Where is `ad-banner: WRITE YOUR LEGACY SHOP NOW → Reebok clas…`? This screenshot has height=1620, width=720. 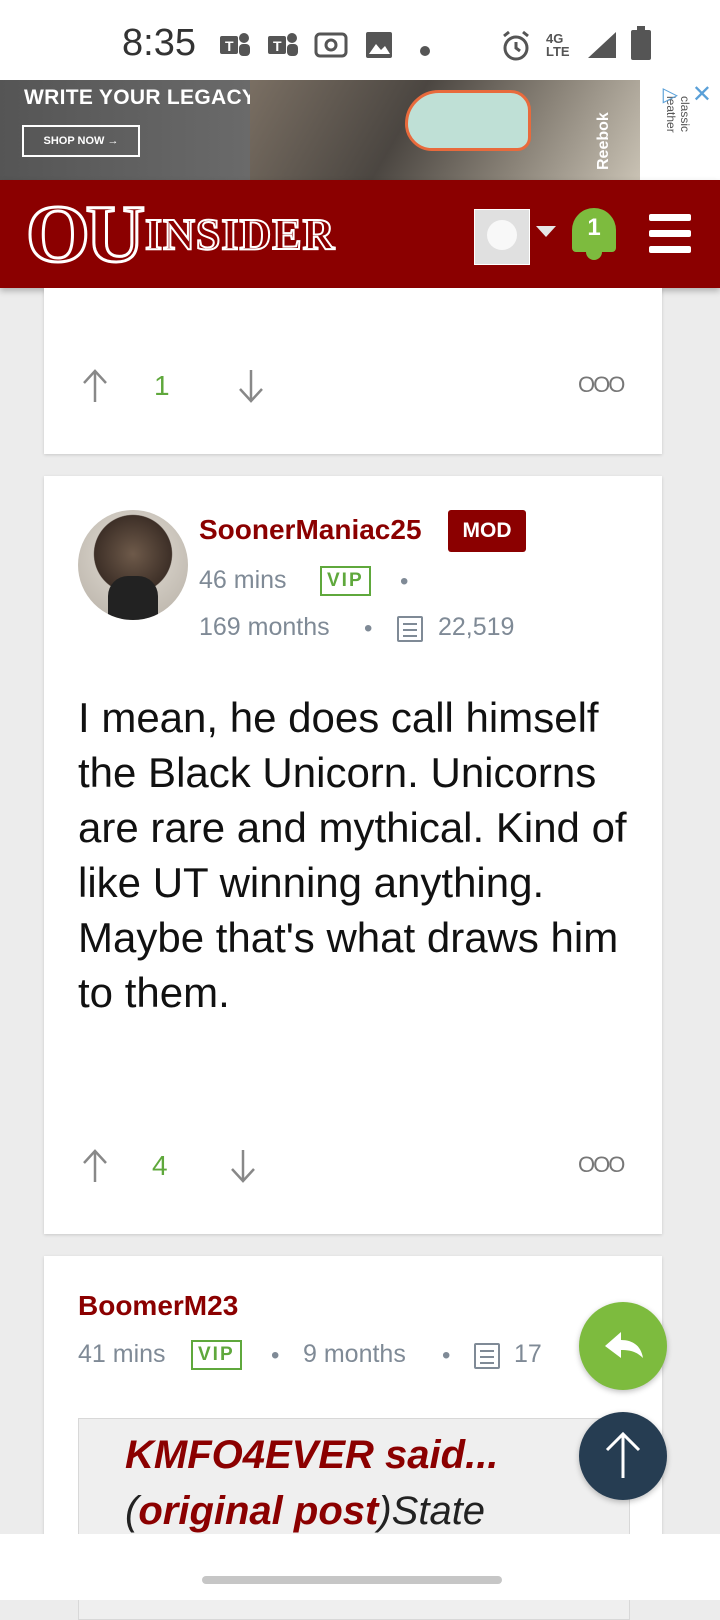 ad-banner: WRITE YOUR LEGACY SHOP NOW → Reebok clas… is located at coordinates (360, 130).